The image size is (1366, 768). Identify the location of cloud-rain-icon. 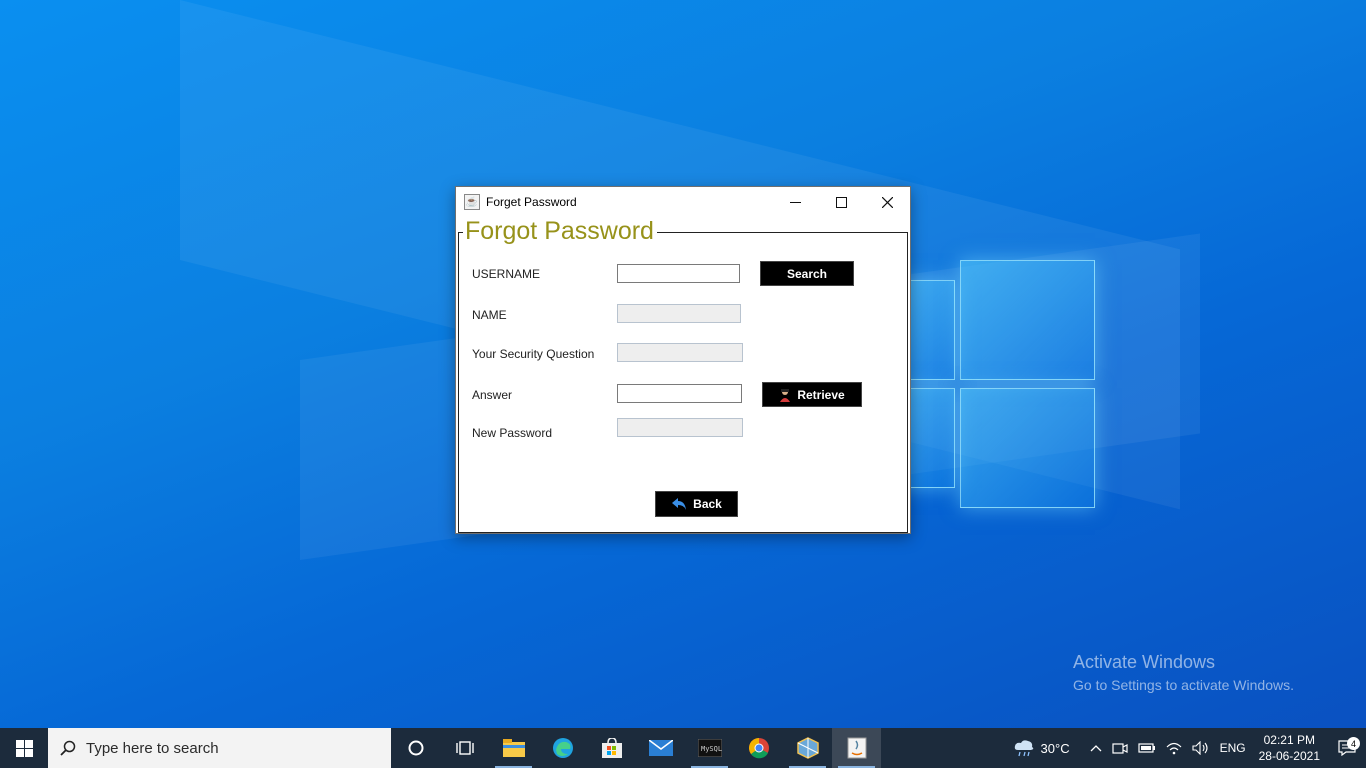
(1023, 748).